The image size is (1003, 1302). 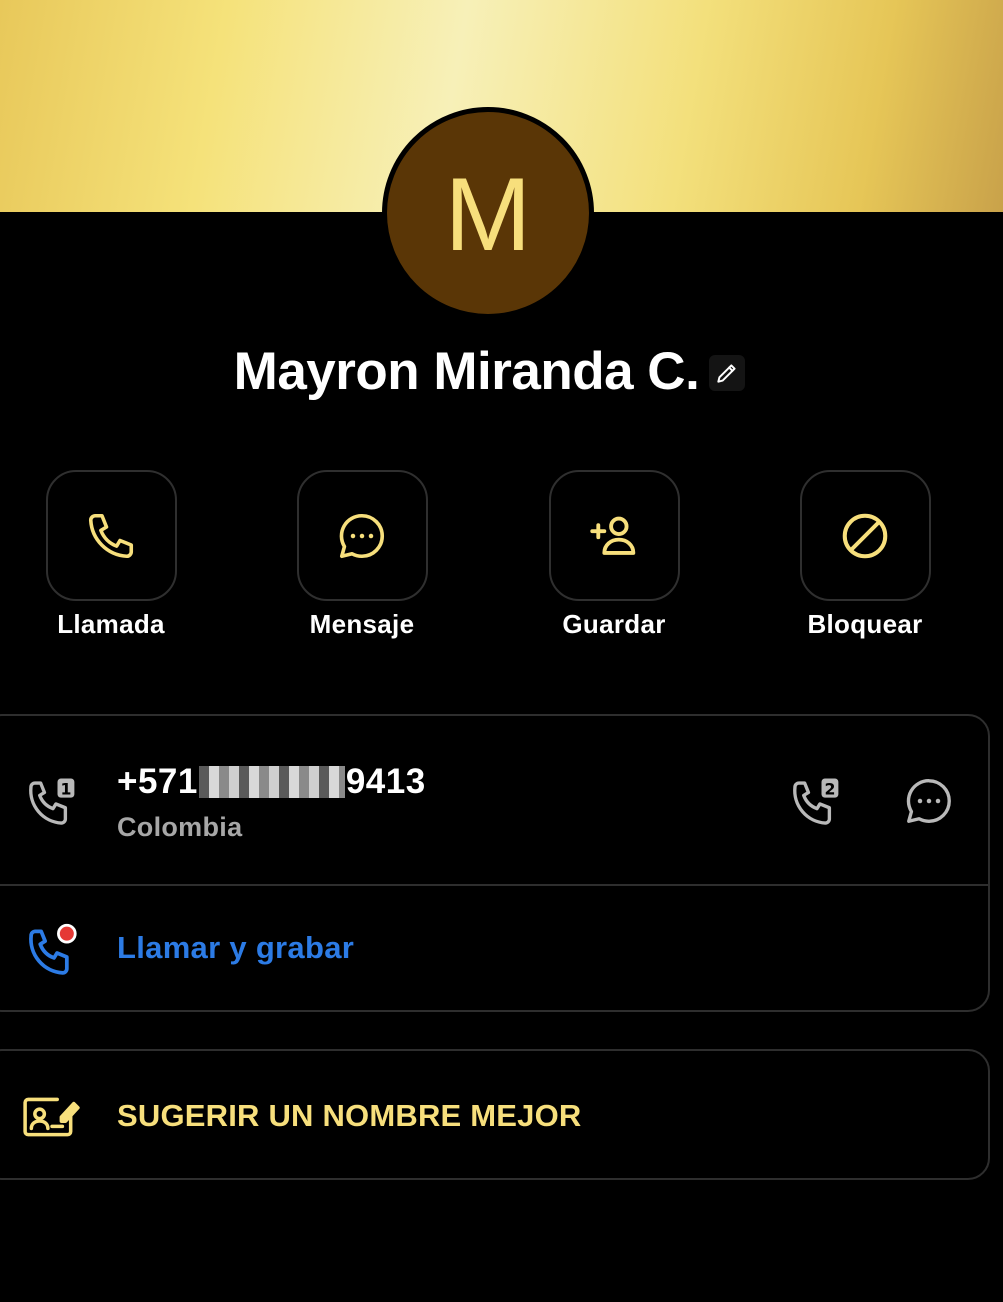 What do you see at coordinates (614, 624) in the screenshot?
I see `save-label: Guardar` at bounding box center [614, 624].